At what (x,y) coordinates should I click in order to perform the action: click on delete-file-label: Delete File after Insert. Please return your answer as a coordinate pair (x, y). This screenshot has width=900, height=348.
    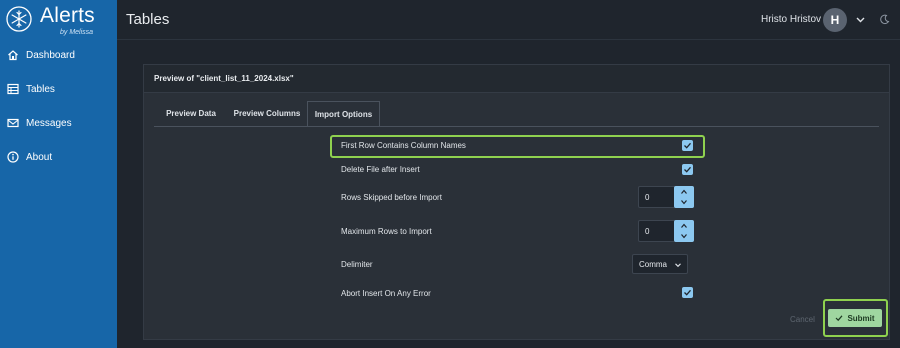
    Looking at the image, I should click on (380, 169).